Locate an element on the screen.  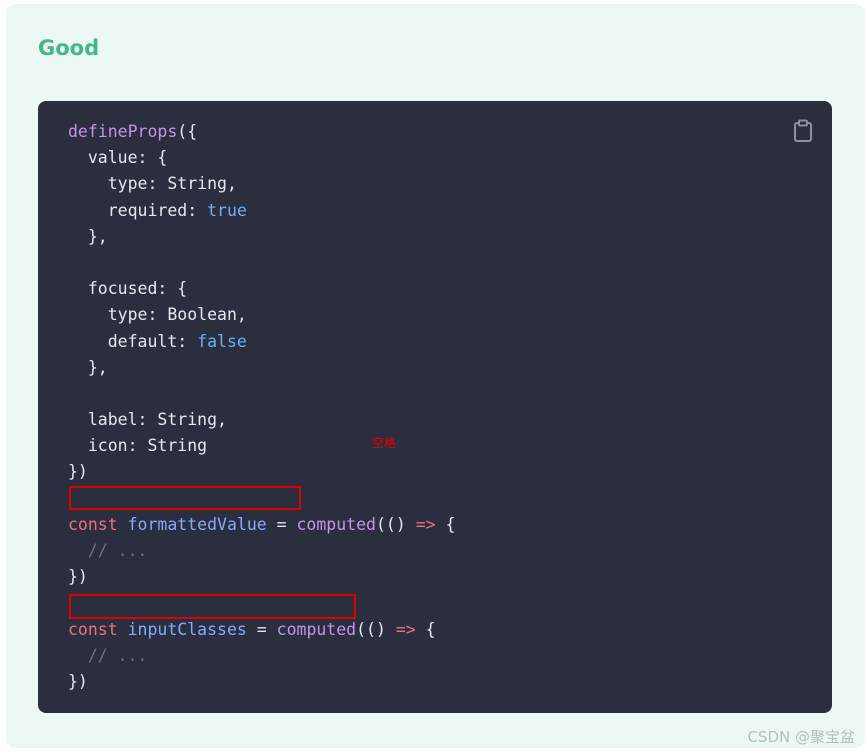
code-line: type: Boolean, is located at coordinates (261, 315).